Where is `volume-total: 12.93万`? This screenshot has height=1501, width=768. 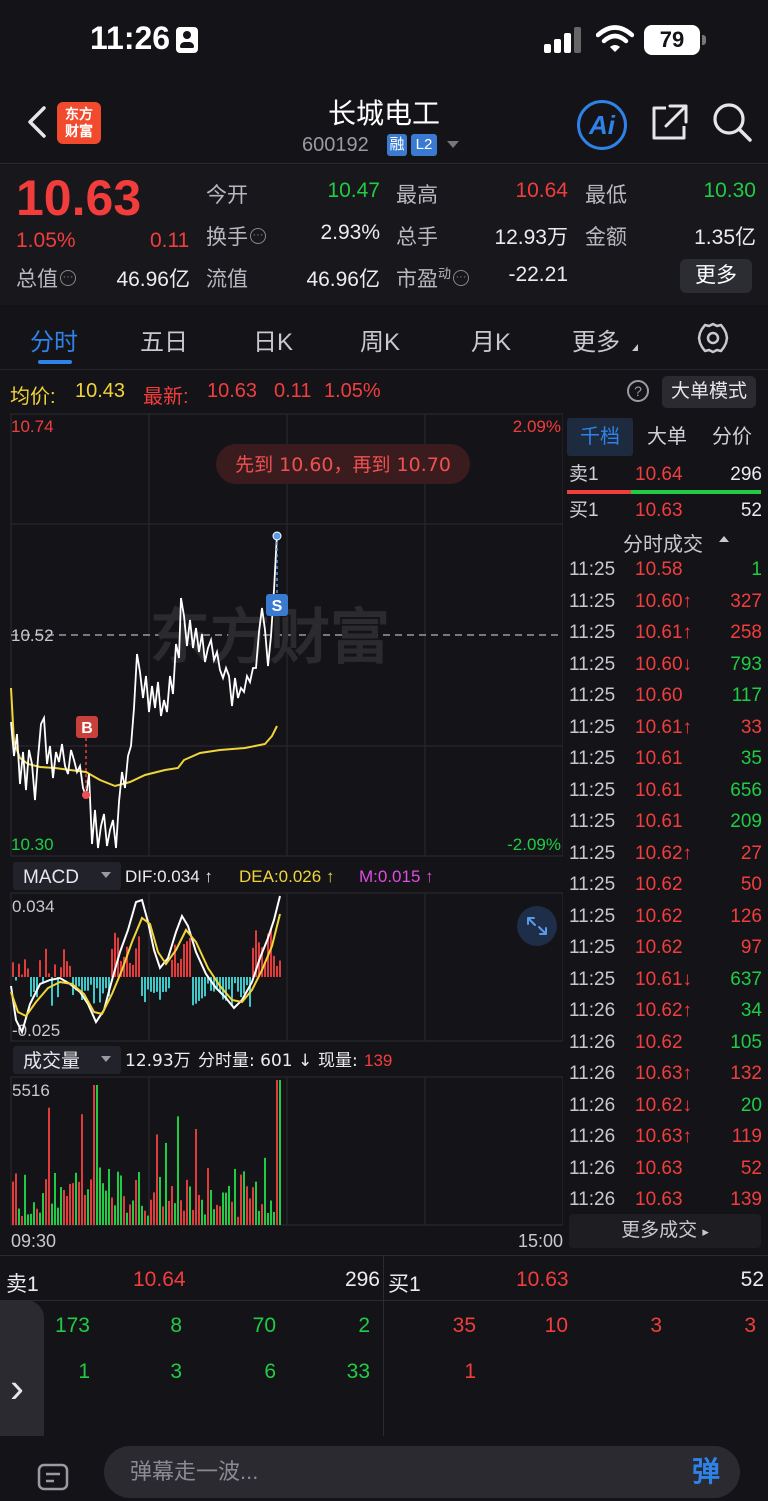
volume-total: 12.93万 is located at coordinates (158, 1061).